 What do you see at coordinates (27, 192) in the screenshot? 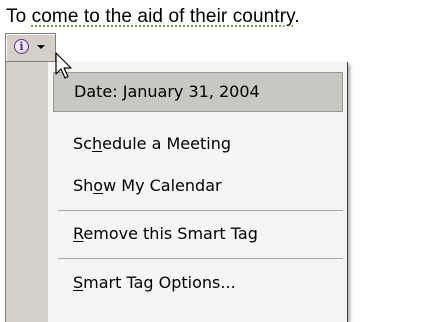
I see `menu-icon-gutter` at bounding box center [27, 192].